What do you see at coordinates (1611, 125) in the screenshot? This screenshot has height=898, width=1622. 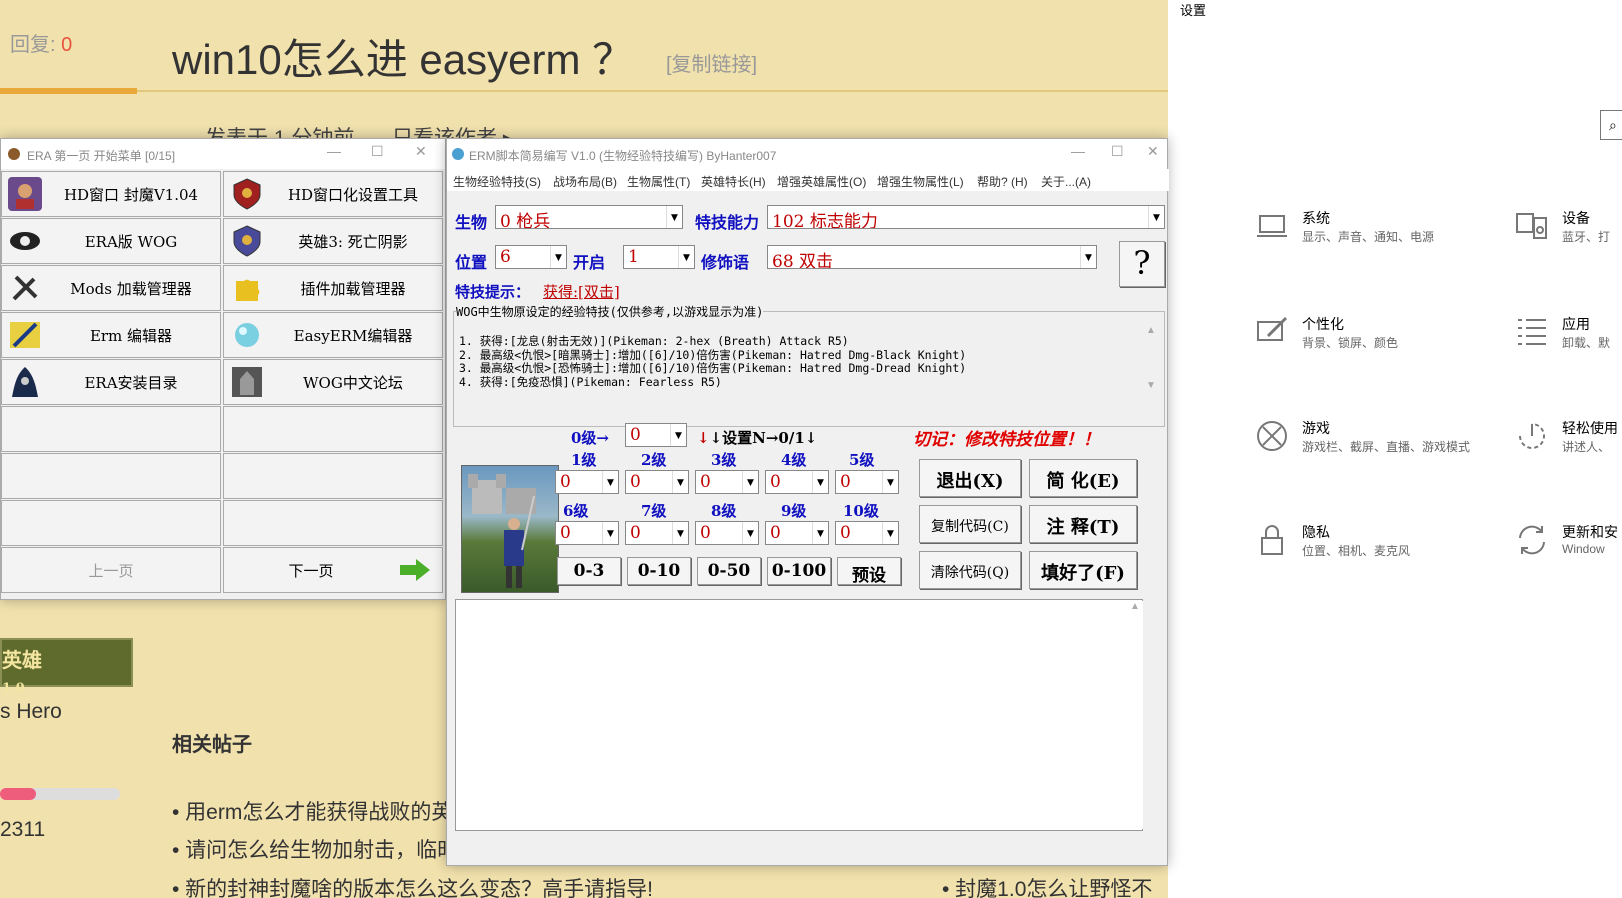 I see `search-icon: ⌕` at bounding box center [1611, 125].